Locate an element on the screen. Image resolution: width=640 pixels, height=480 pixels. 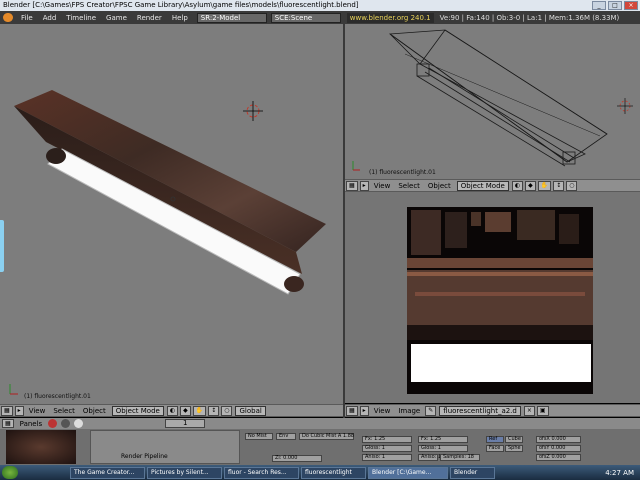
blender-site-label: www.blender.org 240.1 is located at coordinates (390, 17).